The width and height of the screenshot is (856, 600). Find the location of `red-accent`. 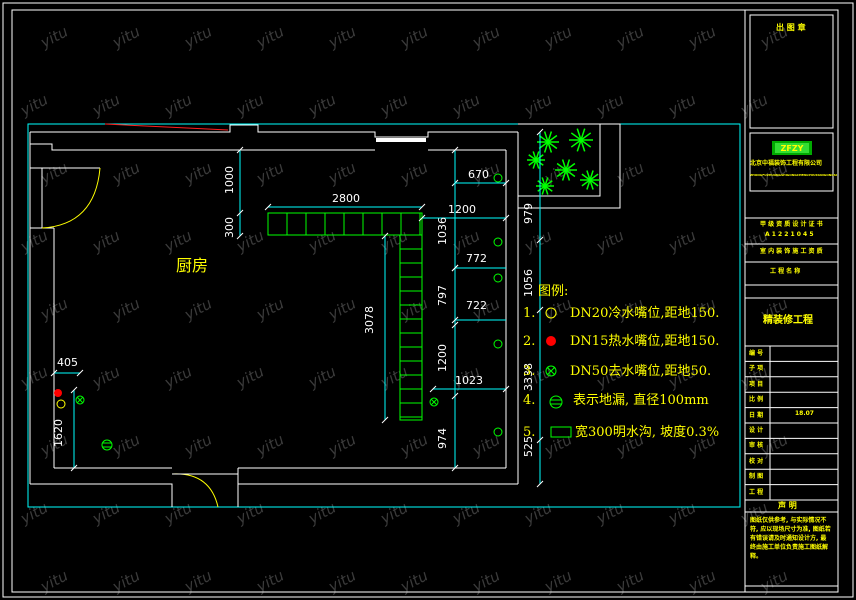

red-accent is located at coordinates (166, 127).